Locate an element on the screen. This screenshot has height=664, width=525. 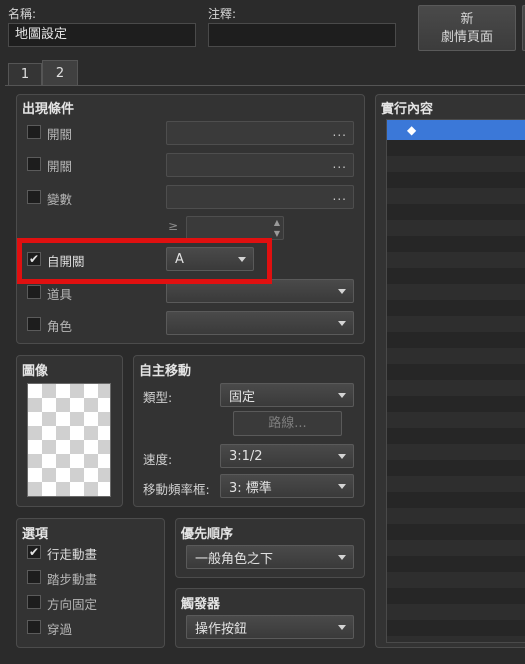
actor-checkbox is located at coordinates (34, 324).